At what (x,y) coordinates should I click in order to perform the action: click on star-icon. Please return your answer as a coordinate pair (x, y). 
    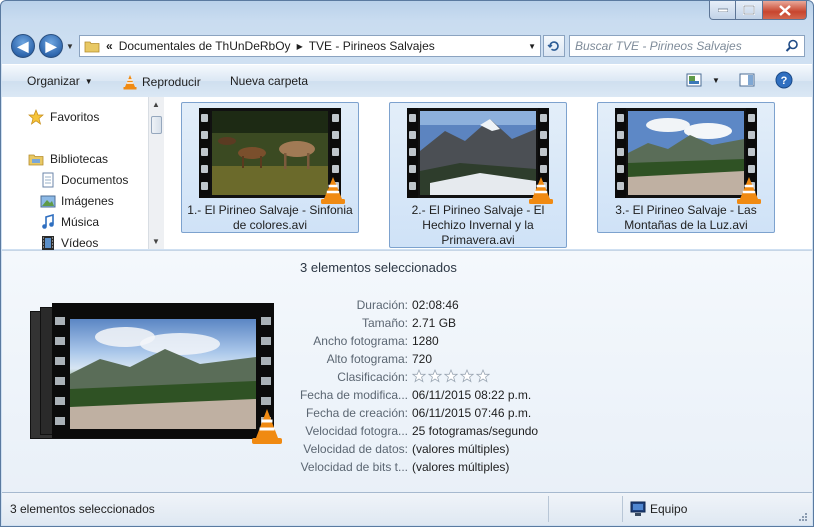
    Looking at the image, I should click on (36, 117).